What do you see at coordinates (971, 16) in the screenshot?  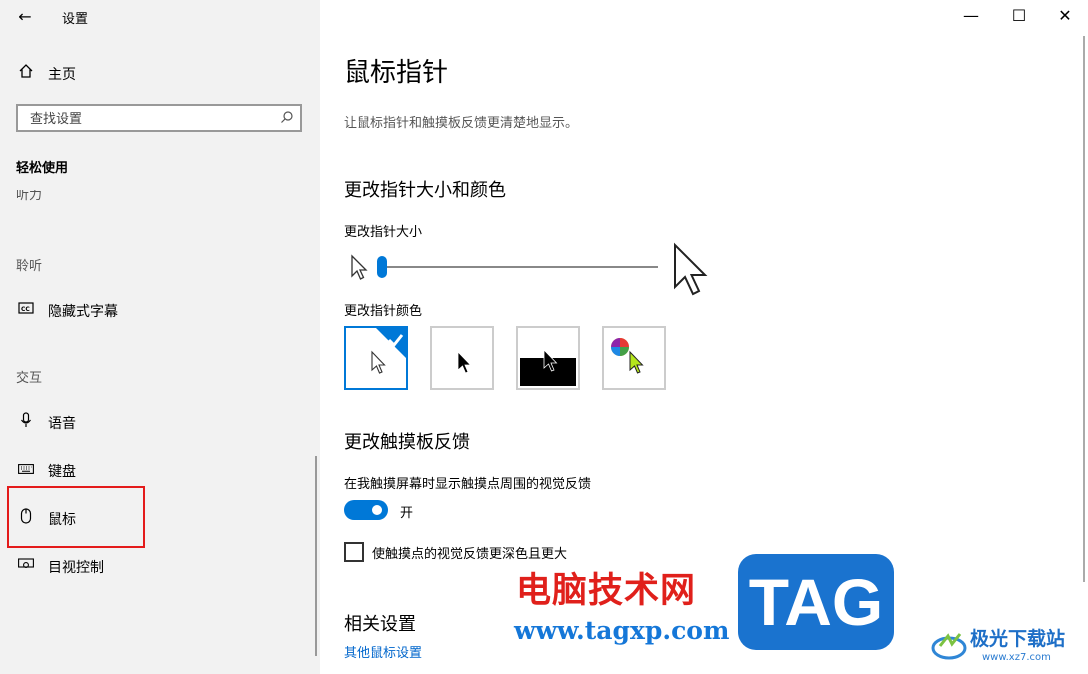 I see `minimize-button: —` at bounding box center [971, 16].